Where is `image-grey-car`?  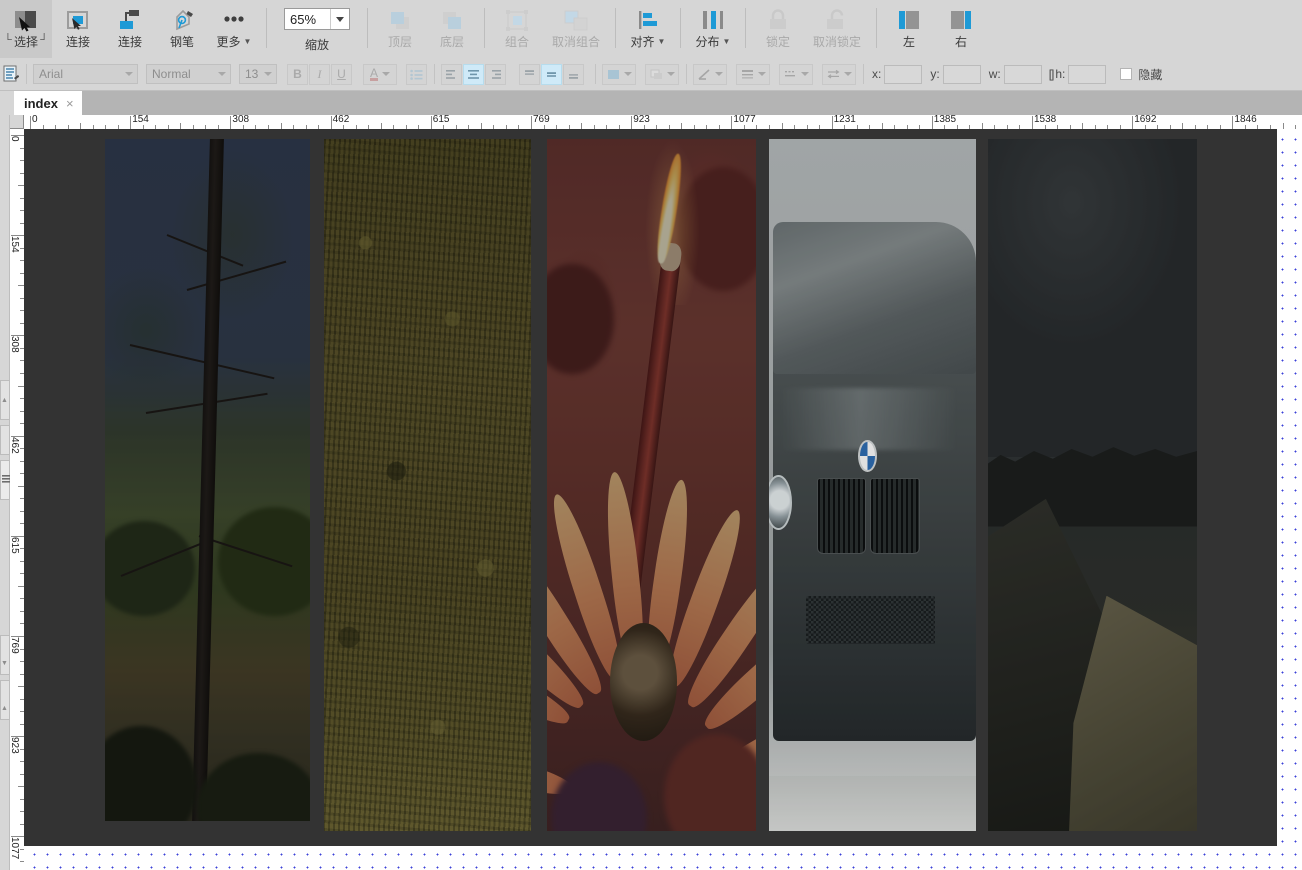 image-grey-car is located at coordinates (872, 485).